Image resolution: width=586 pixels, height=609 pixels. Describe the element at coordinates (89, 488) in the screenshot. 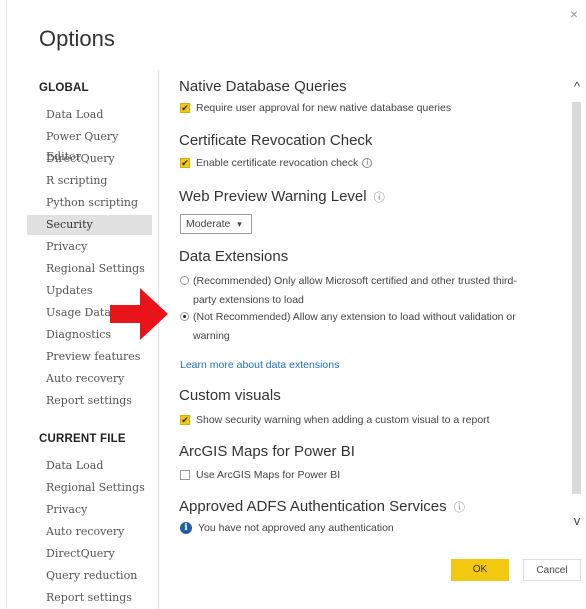

I see `nav-item-file-regional-settings: Regional Settings` at that location.